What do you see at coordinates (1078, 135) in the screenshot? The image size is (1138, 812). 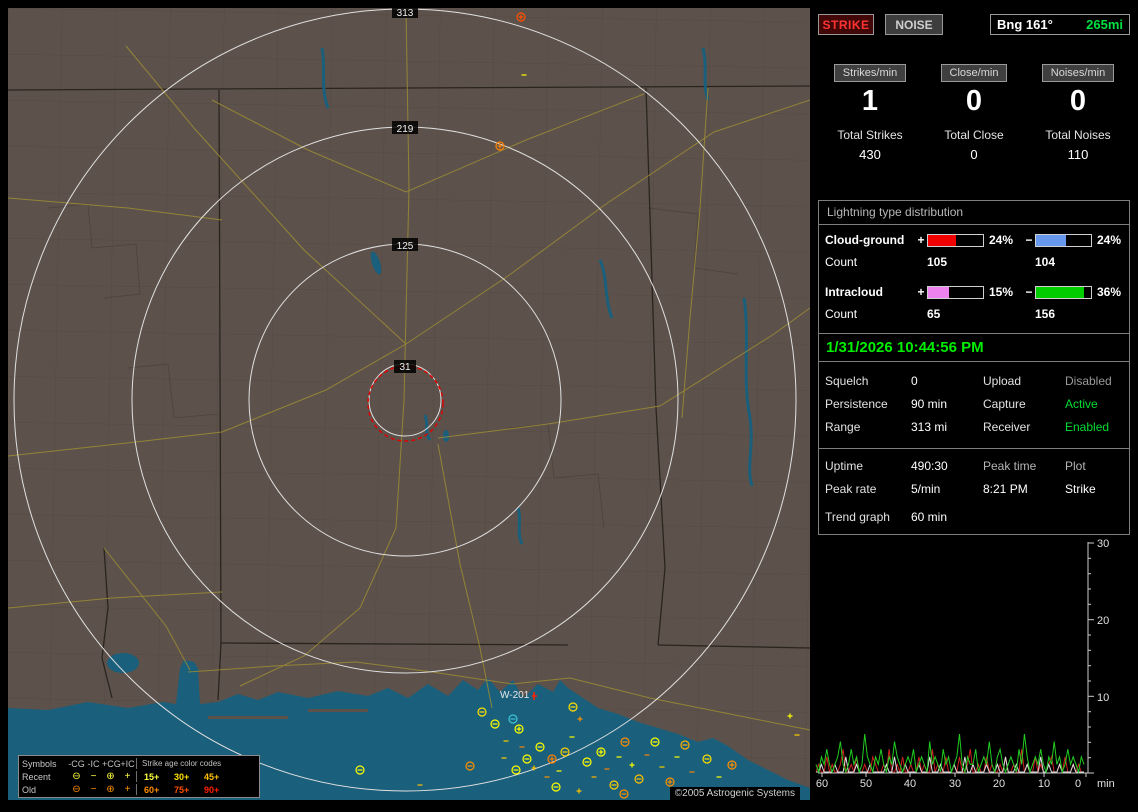 I see `total-noises-label: Total Noises` at bounding box center [1078, 135].